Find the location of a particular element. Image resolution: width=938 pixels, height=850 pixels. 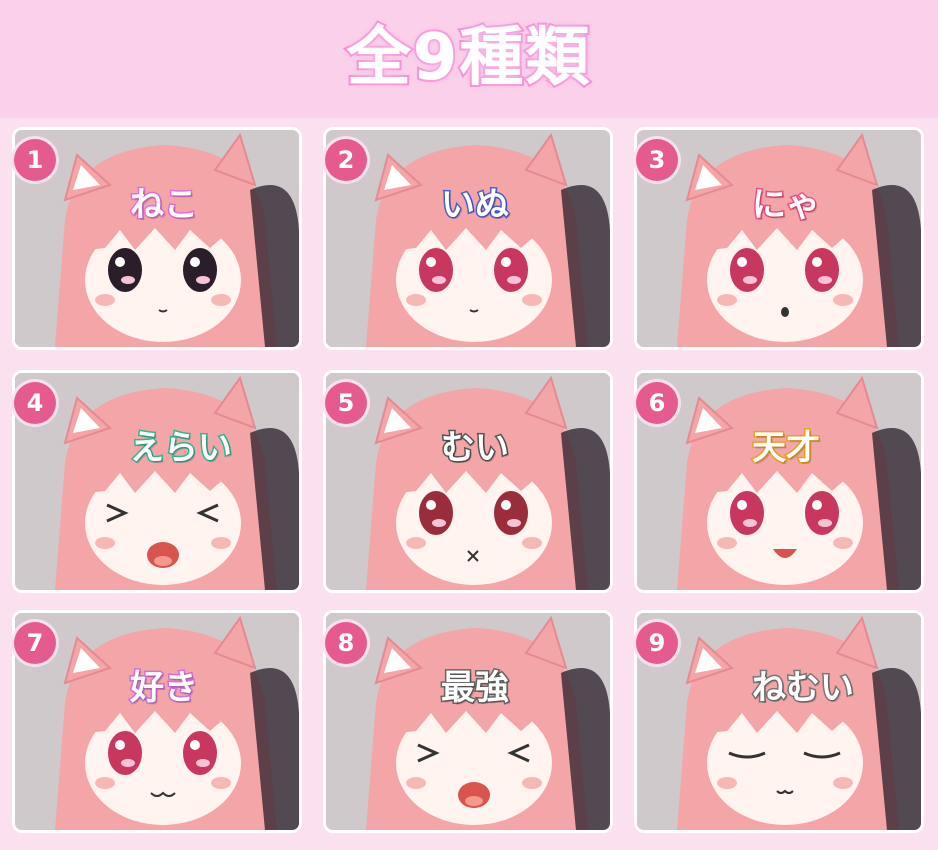

number-badge: 2 is located at coordinates (346, 160).